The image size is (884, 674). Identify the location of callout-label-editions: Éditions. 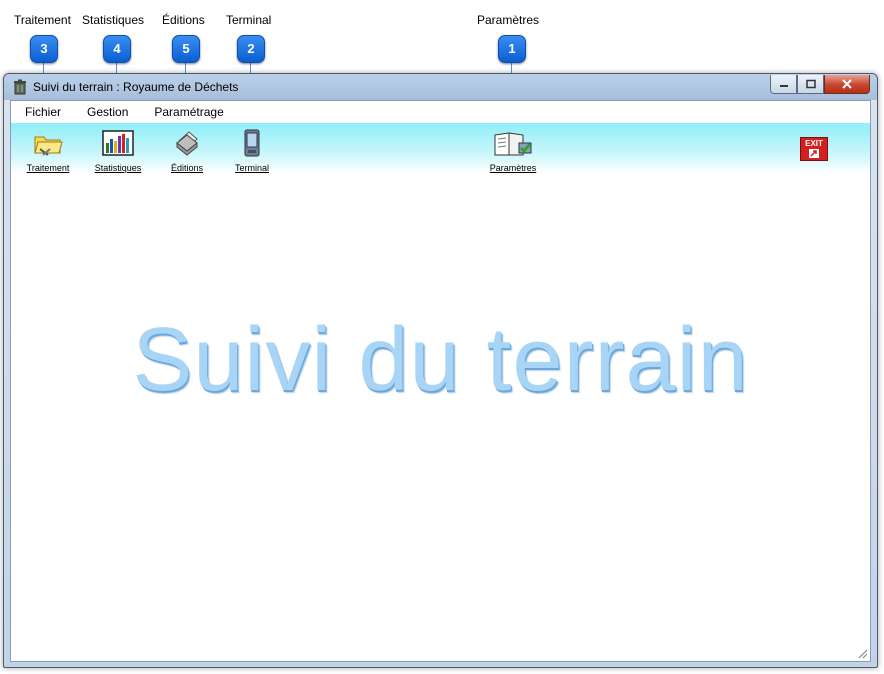
(183, 20).